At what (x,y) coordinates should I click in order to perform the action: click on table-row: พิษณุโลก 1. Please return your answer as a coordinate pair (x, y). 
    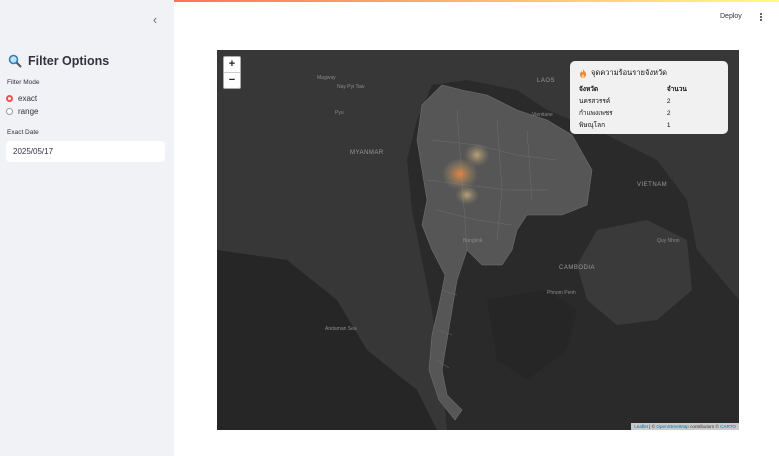
    Looking at the image, I should click on (649, 125).